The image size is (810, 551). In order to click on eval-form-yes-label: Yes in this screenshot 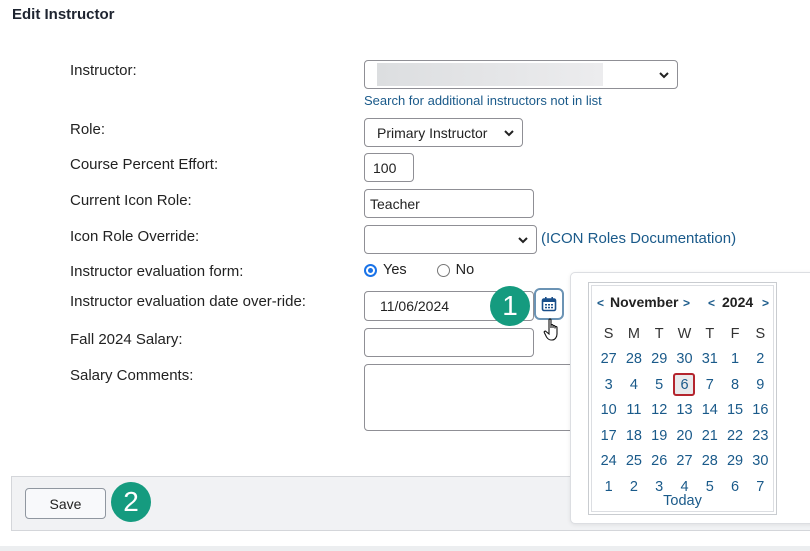, I will do `click(395, 270)`.